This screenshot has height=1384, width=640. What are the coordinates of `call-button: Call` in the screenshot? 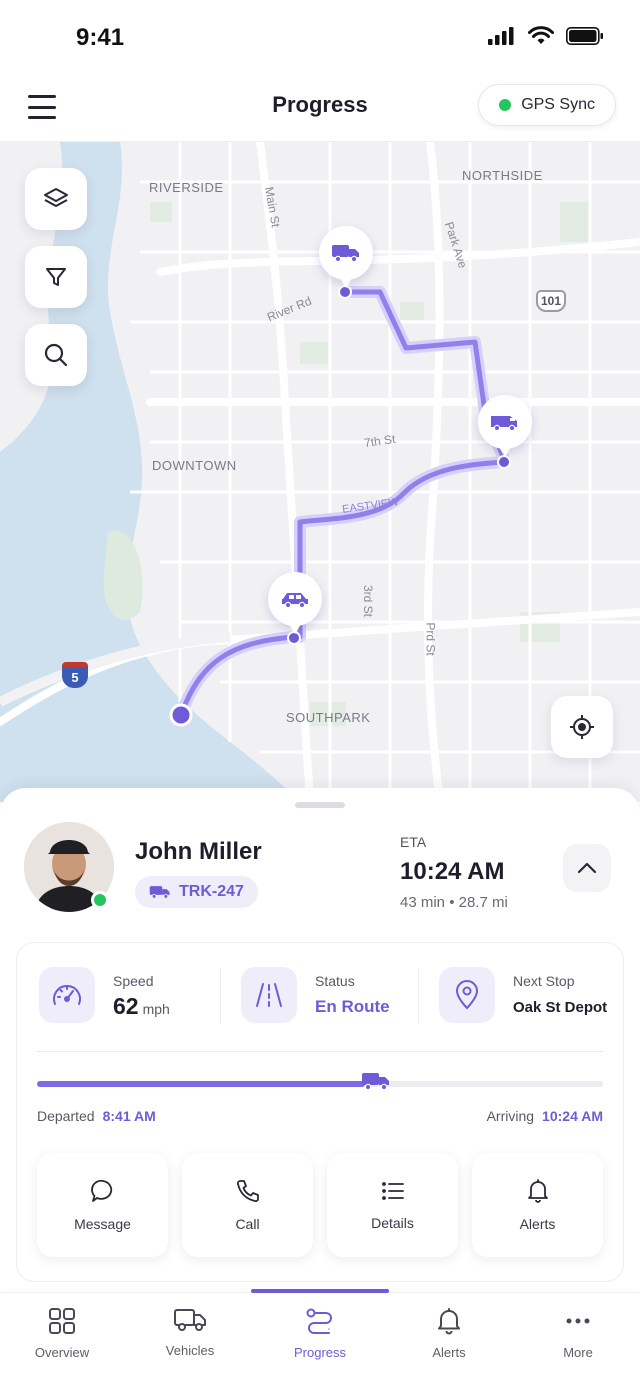 It's located at (247, 1205).